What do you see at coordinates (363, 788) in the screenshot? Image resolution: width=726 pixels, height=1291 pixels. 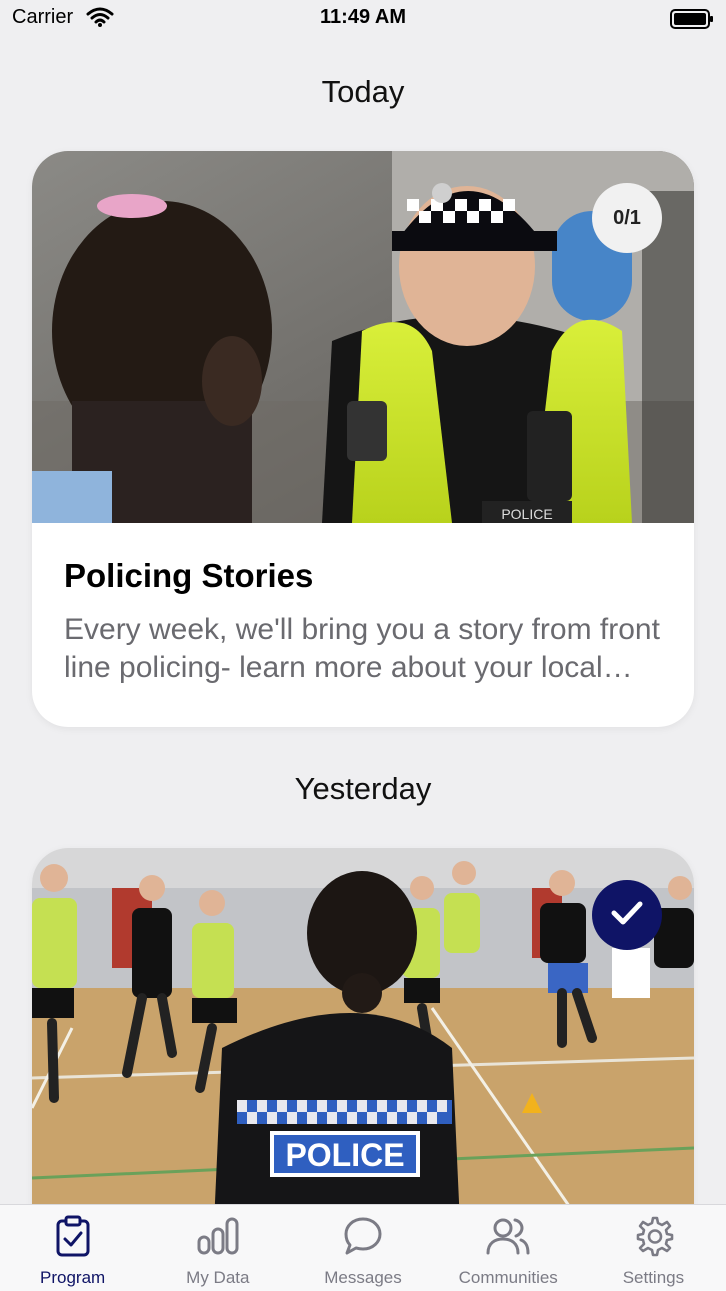 I see `section-title-yesterday: Yesterday` at bounding box center [363, 788].